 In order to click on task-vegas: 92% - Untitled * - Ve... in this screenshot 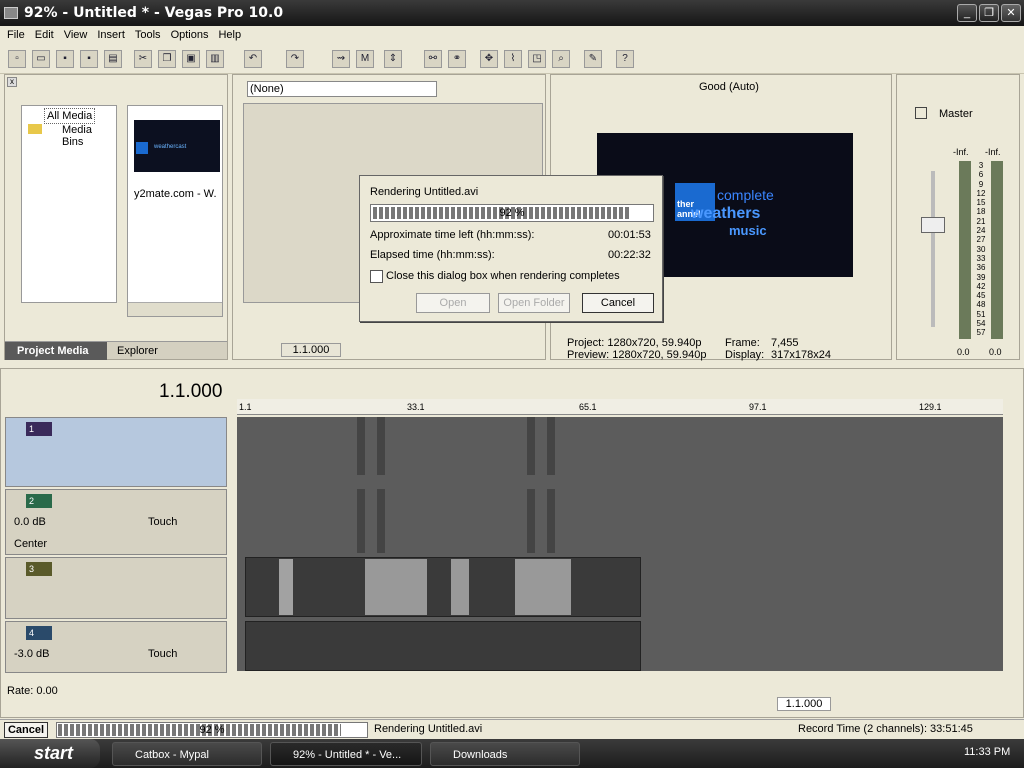, I will do `click(346, 754)`.